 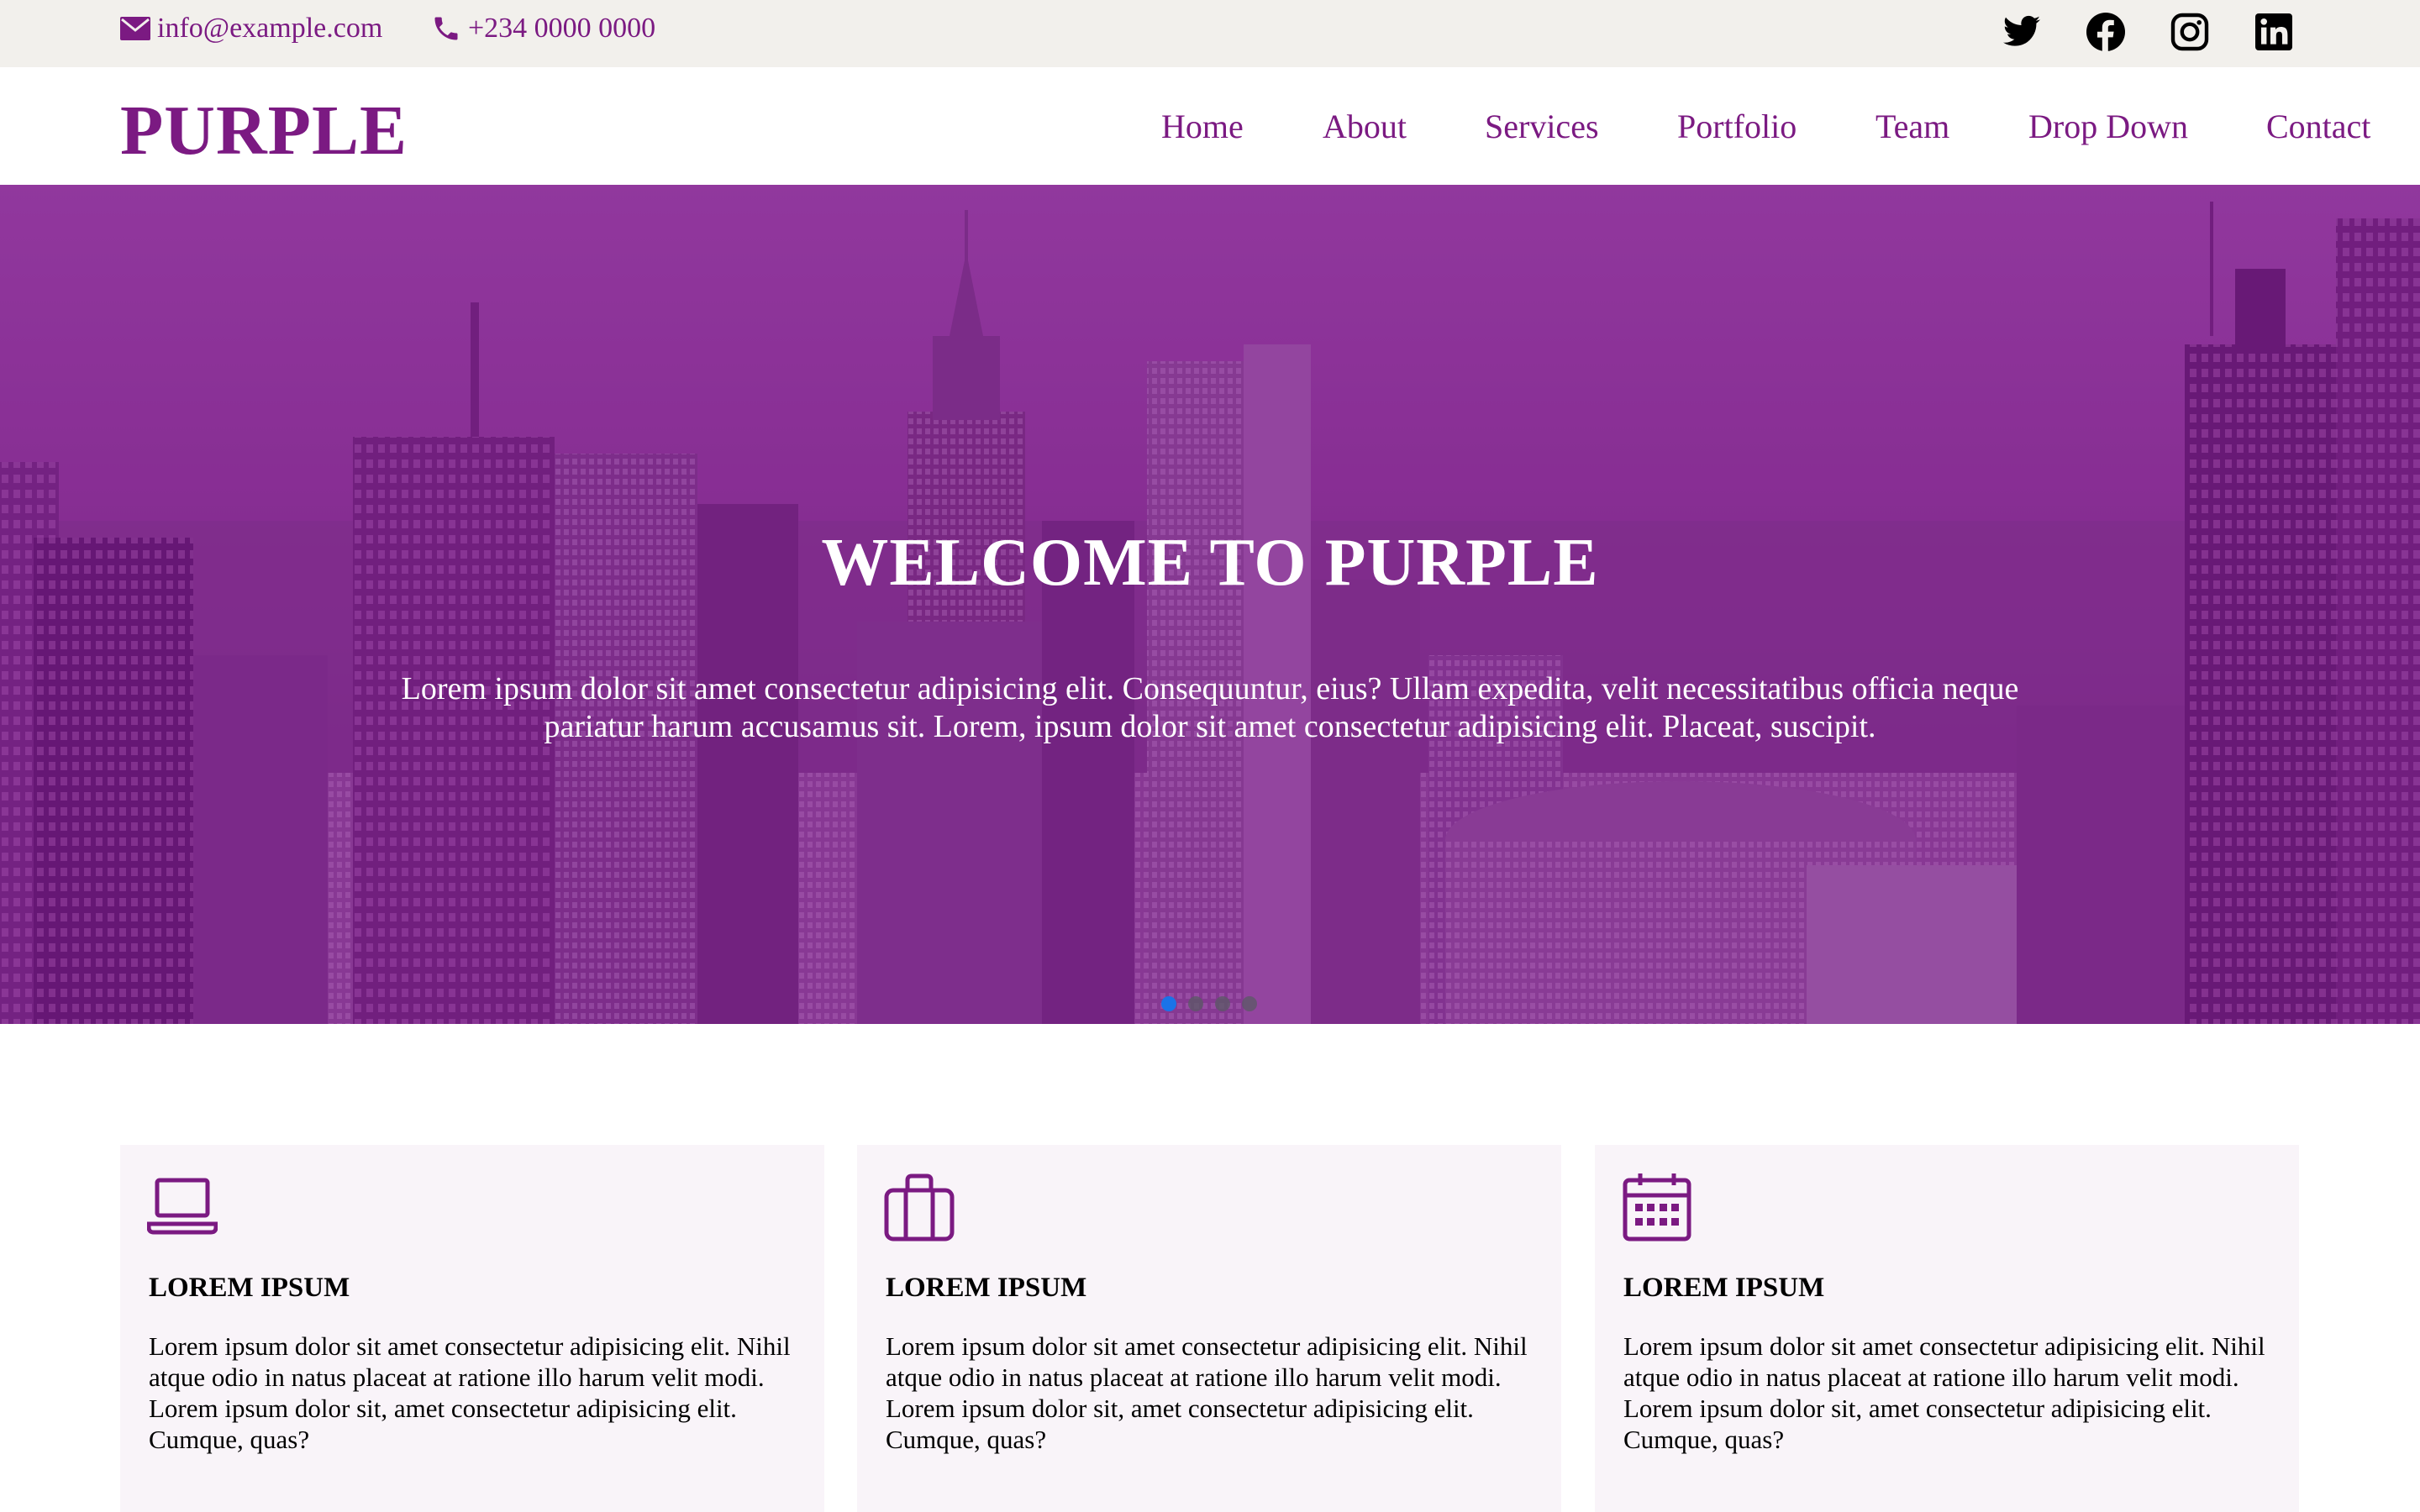 What do you see at coordinates (2190, 32) in the screenshot?
I see `instagram-icon` at bounding box center [2190, 32].